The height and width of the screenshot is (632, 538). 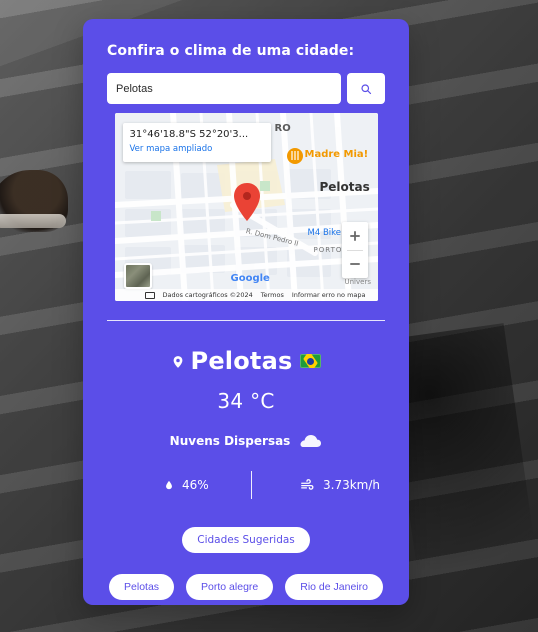 What do you see at coordinates (324, 233) in the screenshot?
I see `map-label-bike: M4 Bike` at bounding box center [324, 233].